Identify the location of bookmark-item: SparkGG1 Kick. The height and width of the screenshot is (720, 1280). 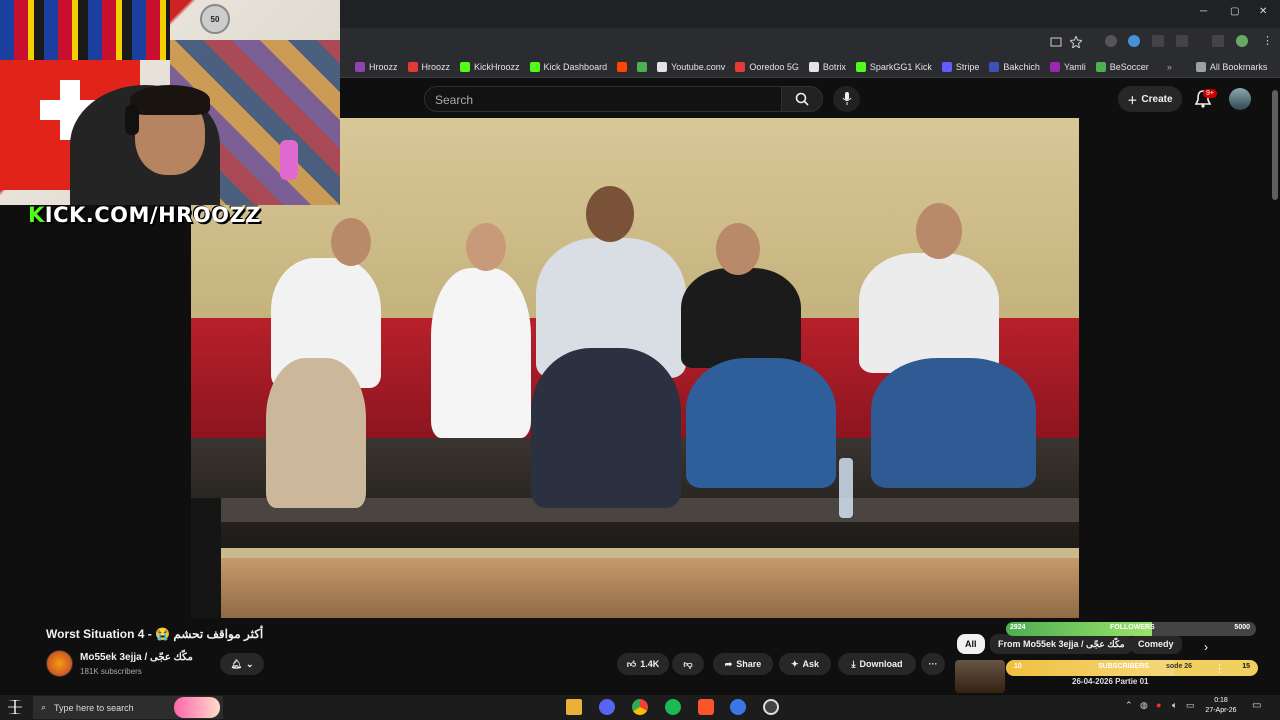
(894, 66).